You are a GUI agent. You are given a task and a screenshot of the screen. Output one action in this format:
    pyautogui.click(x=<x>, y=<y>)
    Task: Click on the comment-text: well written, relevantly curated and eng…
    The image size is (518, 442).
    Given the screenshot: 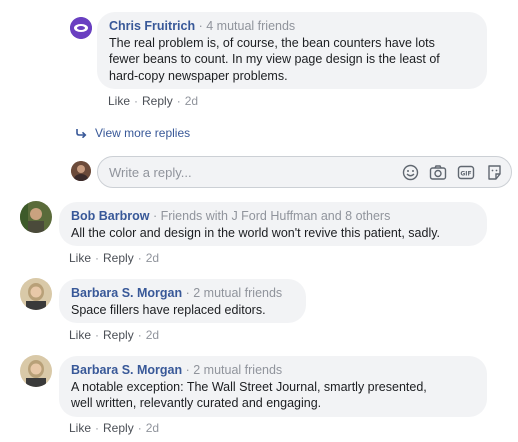 What is the action you would take?
    pyautogui.click(x=196, y=403)
    